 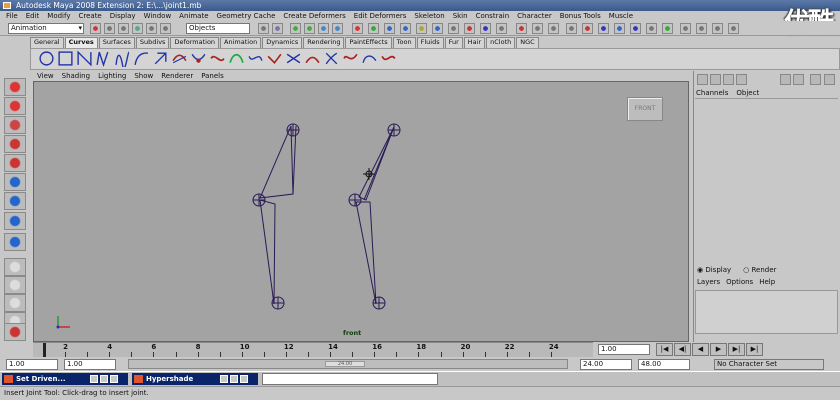 I want to click on layout-side-icon, so click(x=15, y=303).